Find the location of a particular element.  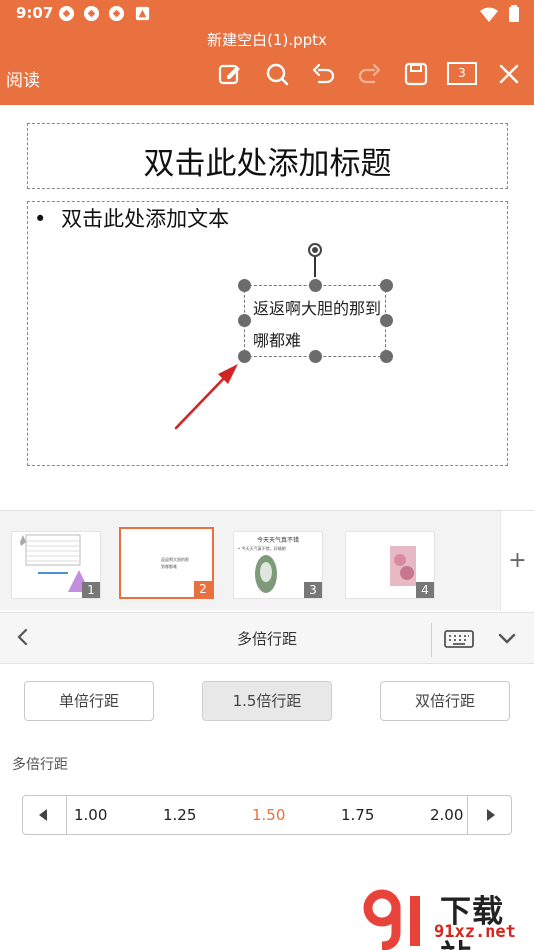

slide-thumbnail-2: 返返啊大胆的那到哪都难 2 is located at coordinates (166, 563).